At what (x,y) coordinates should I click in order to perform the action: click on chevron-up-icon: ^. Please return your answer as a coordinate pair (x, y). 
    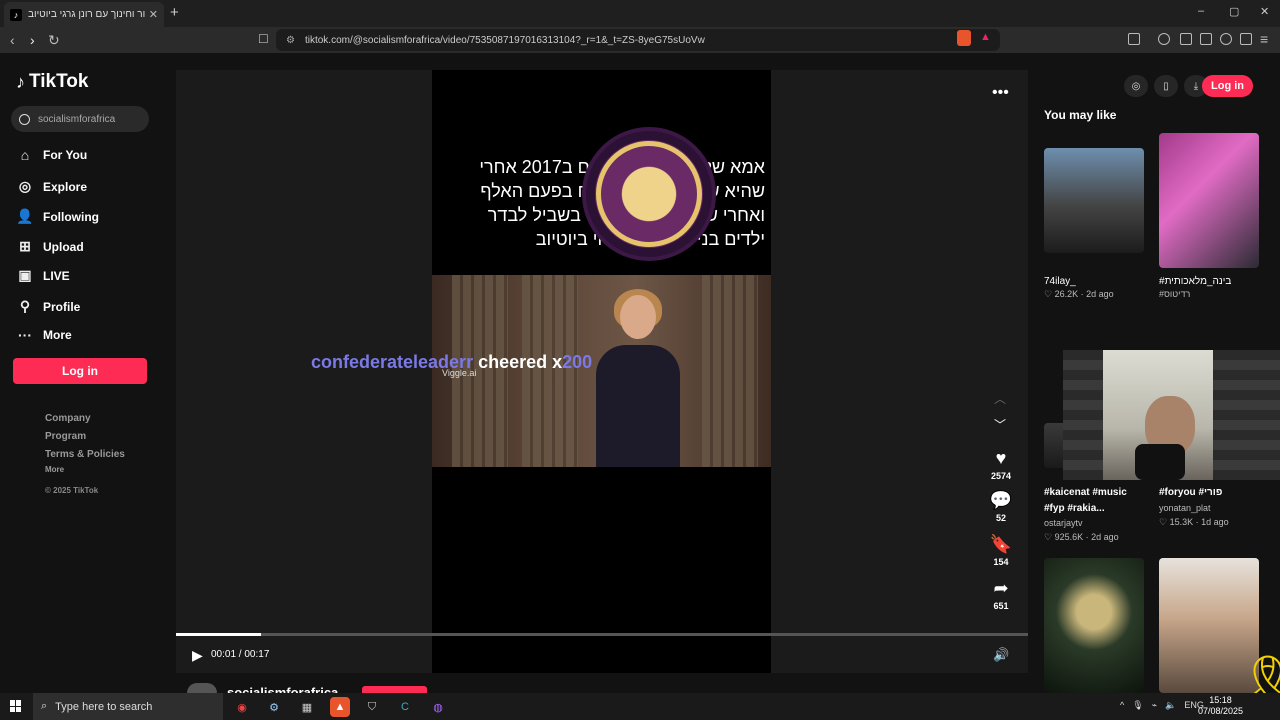
    Looking at the image, I should click on (1122, 705).